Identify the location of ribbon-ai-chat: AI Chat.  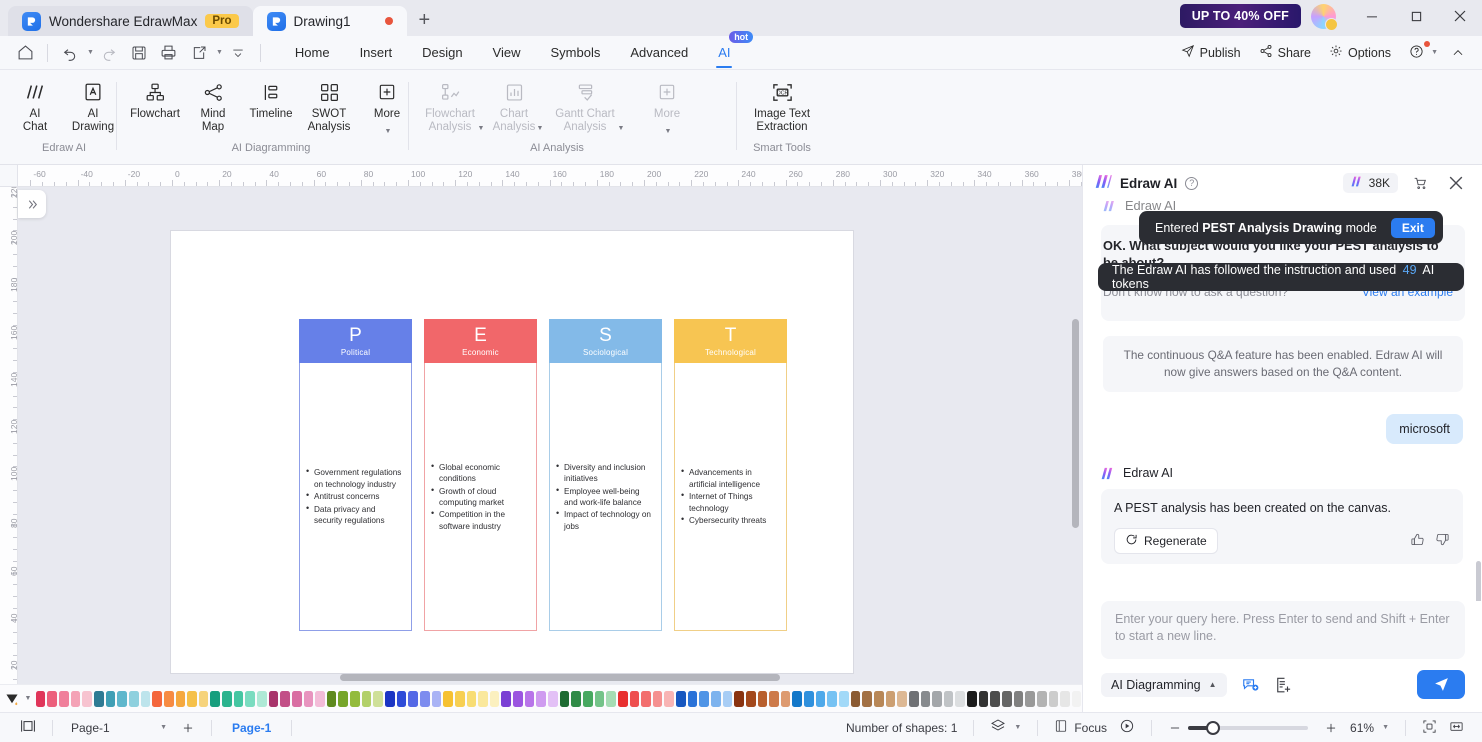
(35, 107).